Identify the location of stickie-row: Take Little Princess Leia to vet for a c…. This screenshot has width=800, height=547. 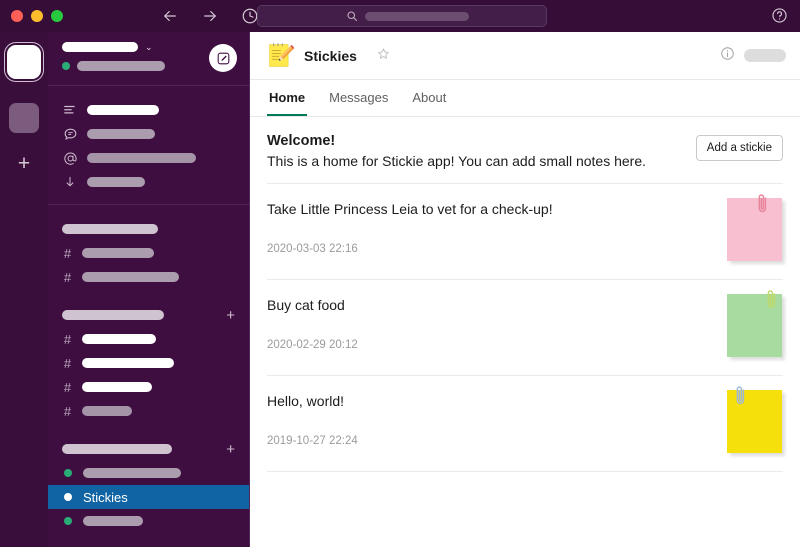
(525, 232).